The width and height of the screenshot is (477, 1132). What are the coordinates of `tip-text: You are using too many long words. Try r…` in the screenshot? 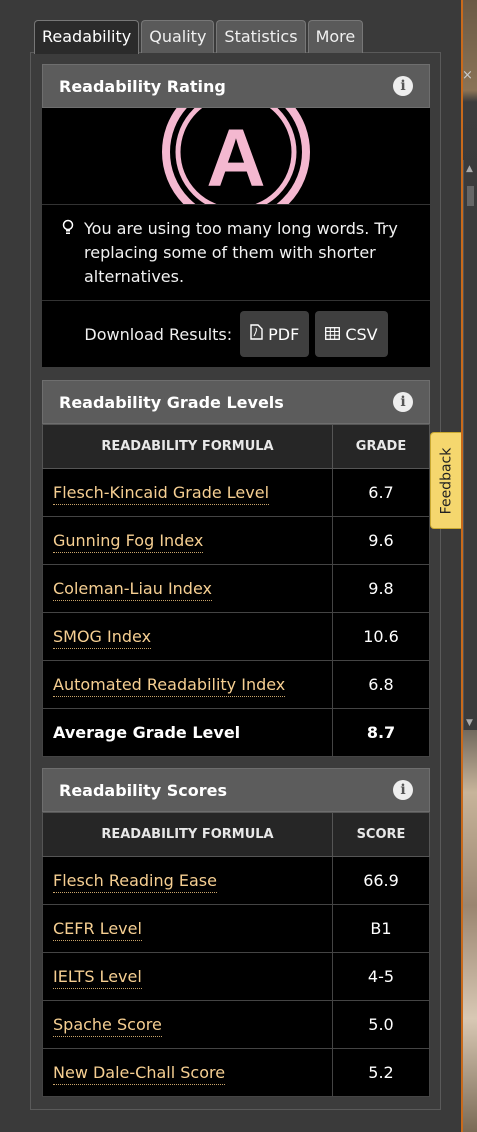 It's located at (241, 252).